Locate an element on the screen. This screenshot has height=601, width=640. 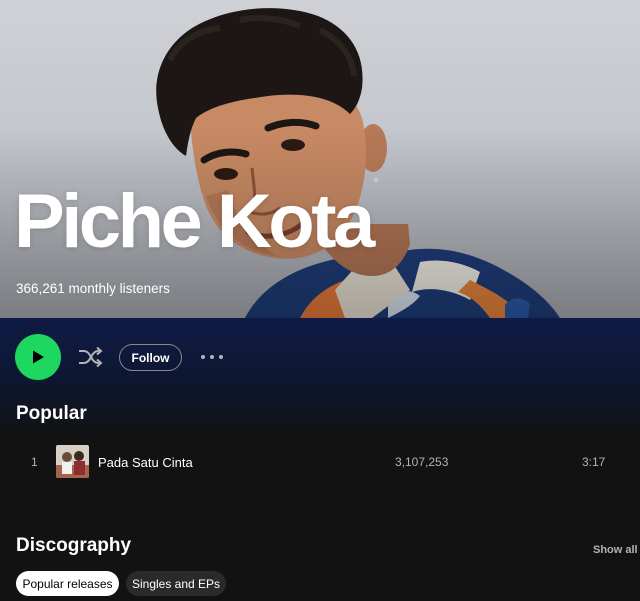
play-button is located at coordinates (38, 357).